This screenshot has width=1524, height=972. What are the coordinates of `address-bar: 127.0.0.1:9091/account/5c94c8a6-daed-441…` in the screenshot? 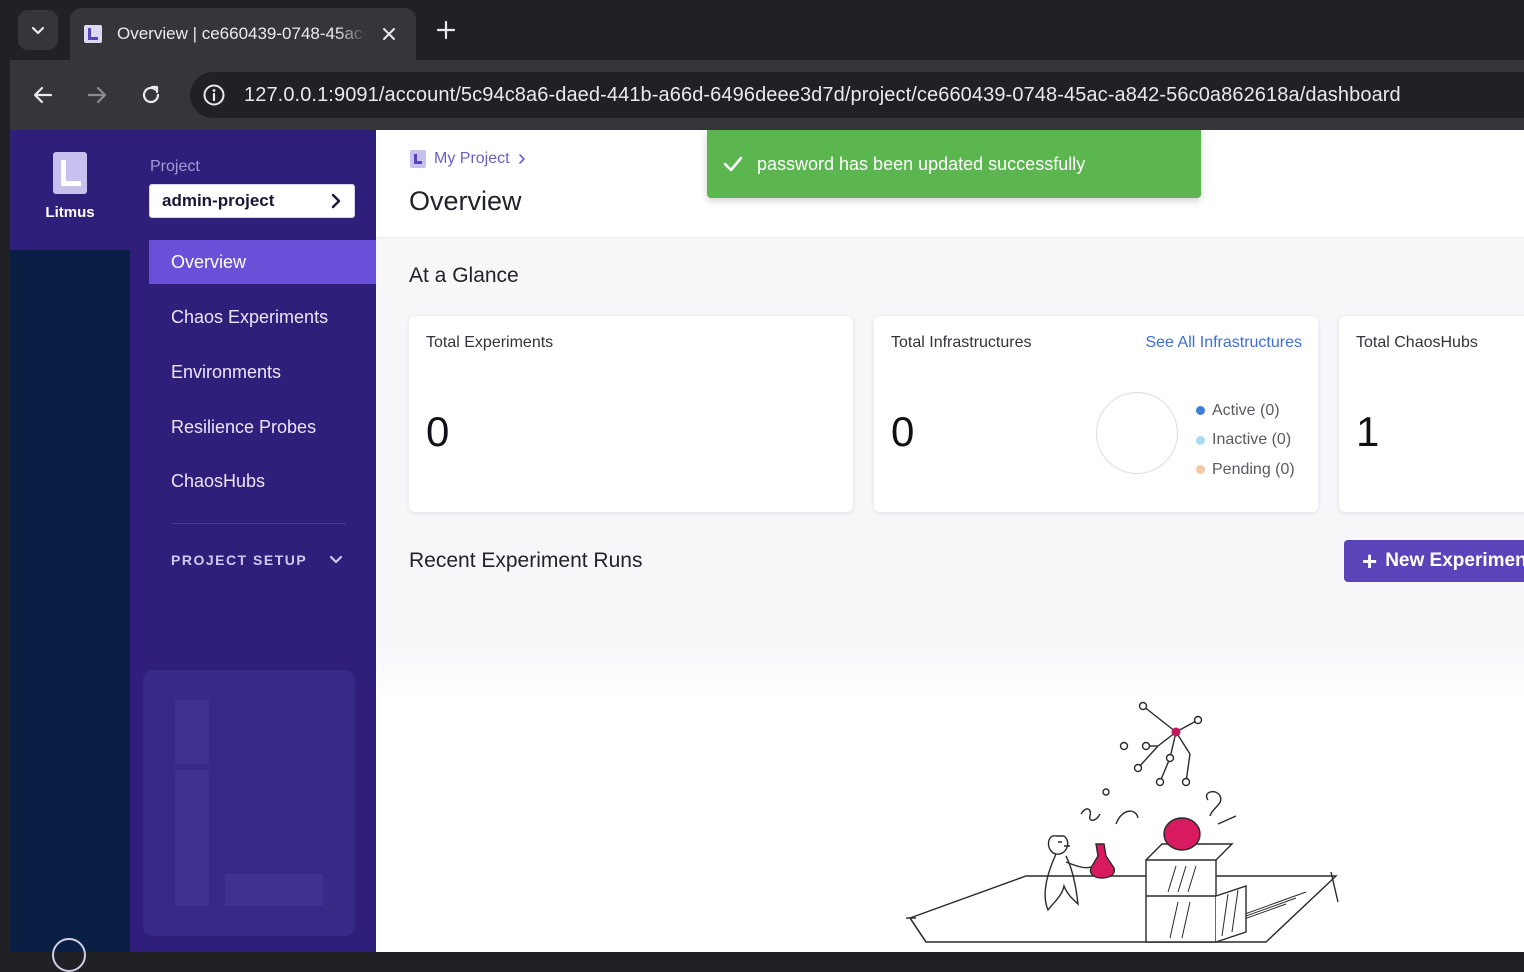 It's located at (857, 95).